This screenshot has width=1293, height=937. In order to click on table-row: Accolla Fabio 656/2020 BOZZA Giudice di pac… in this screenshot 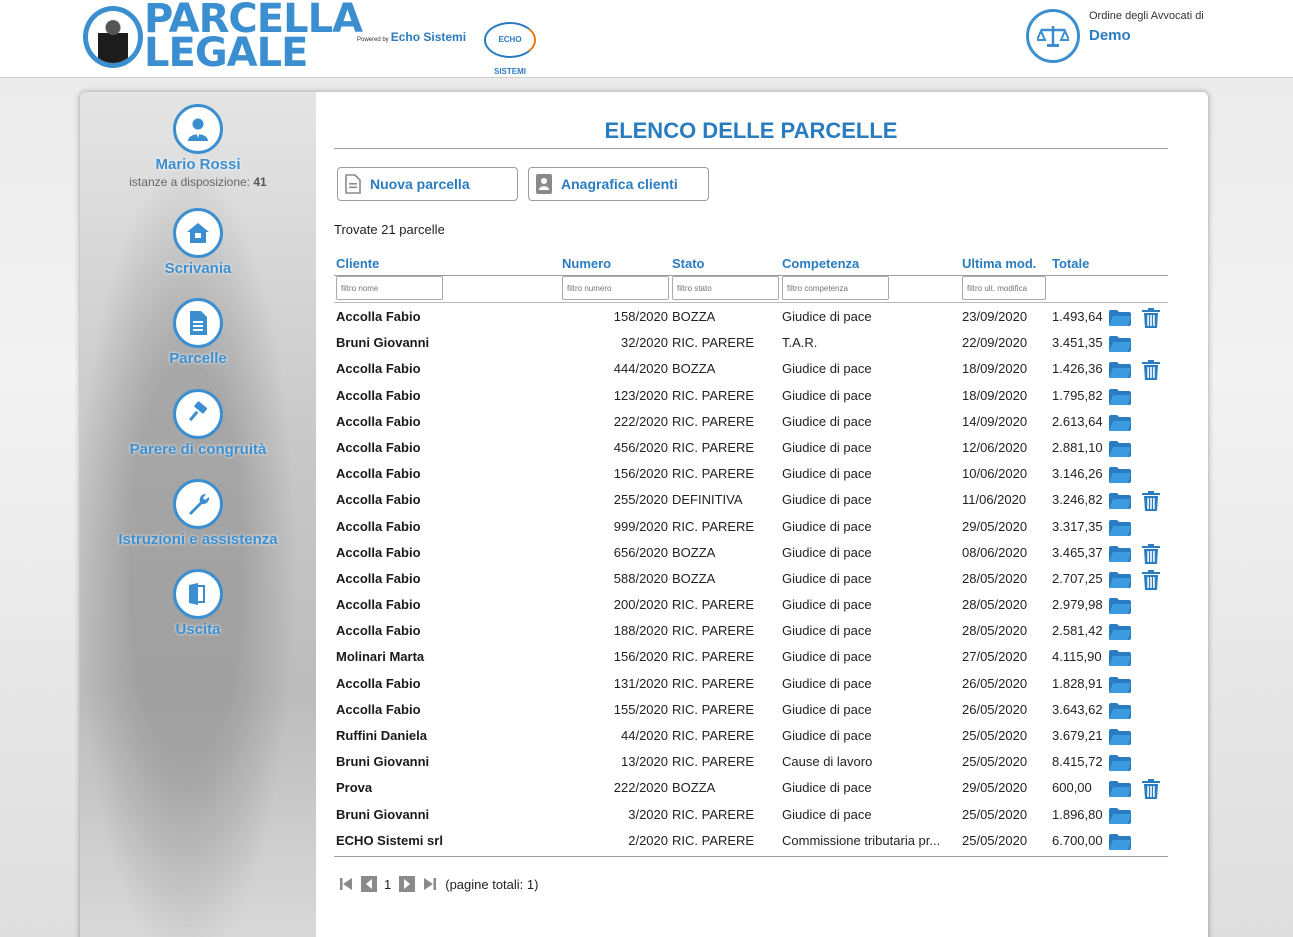, I will do `click(751, 554)`.